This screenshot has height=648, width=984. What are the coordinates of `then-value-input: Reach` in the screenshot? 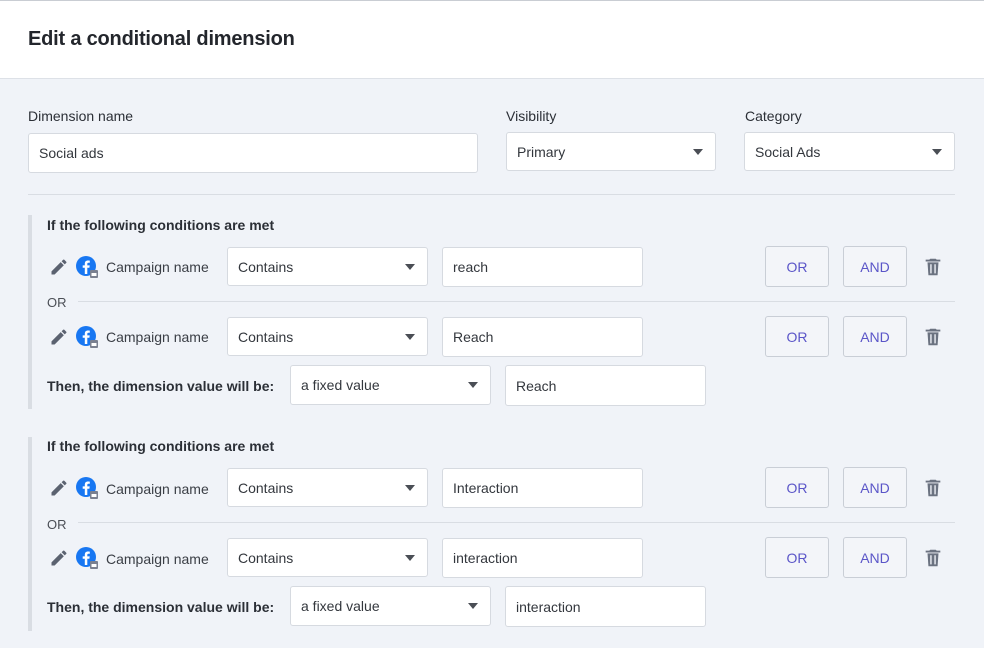 It's located at (605, 385).